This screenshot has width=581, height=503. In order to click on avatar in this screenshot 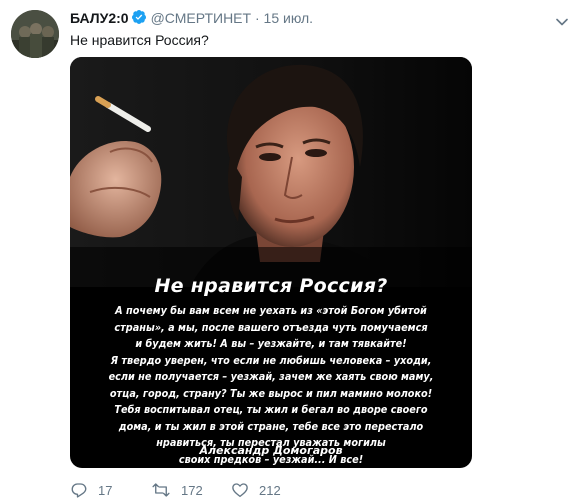, I will do `click(35, 34)`.